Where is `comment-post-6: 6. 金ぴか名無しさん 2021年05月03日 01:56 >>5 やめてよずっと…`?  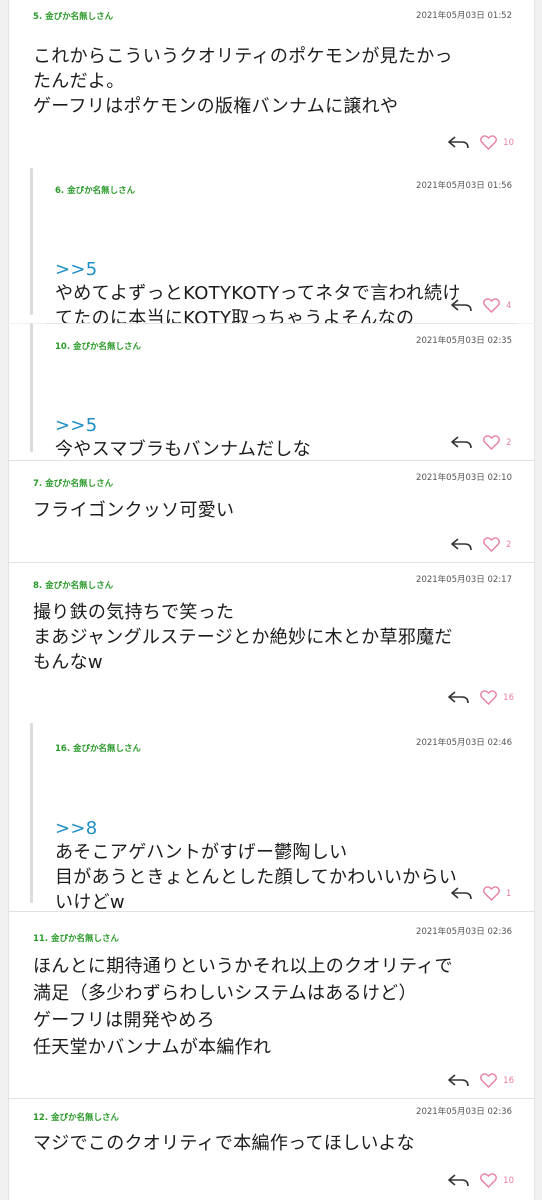
comment-post-6: 6. 金ぴか名無しさん 2021年05月03日 01:56 >>5 やめてよずっと… is located at coordinates (271, 244).